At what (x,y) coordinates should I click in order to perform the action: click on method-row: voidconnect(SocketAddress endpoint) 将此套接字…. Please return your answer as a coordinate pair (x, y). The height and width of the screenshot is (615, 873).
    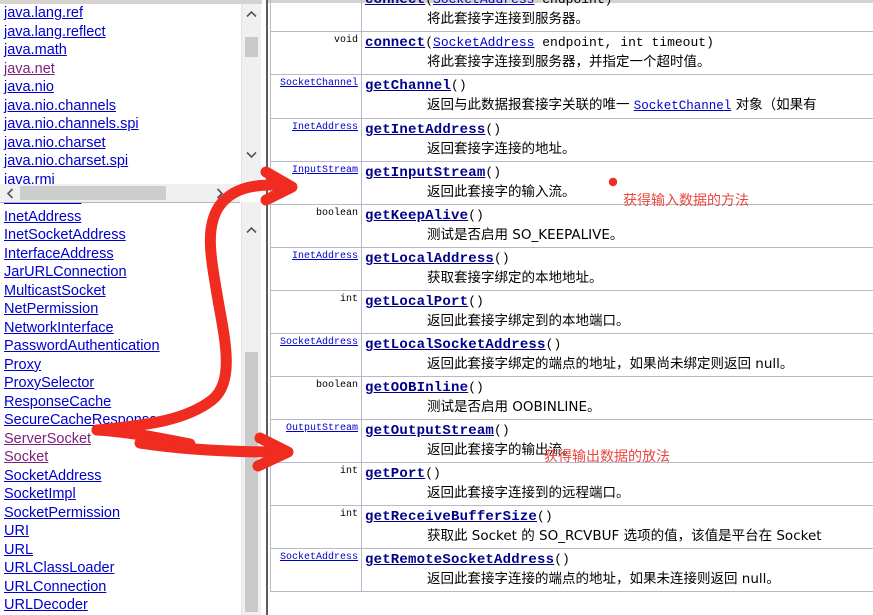
    Looking at the image, I should click on (571, 16).